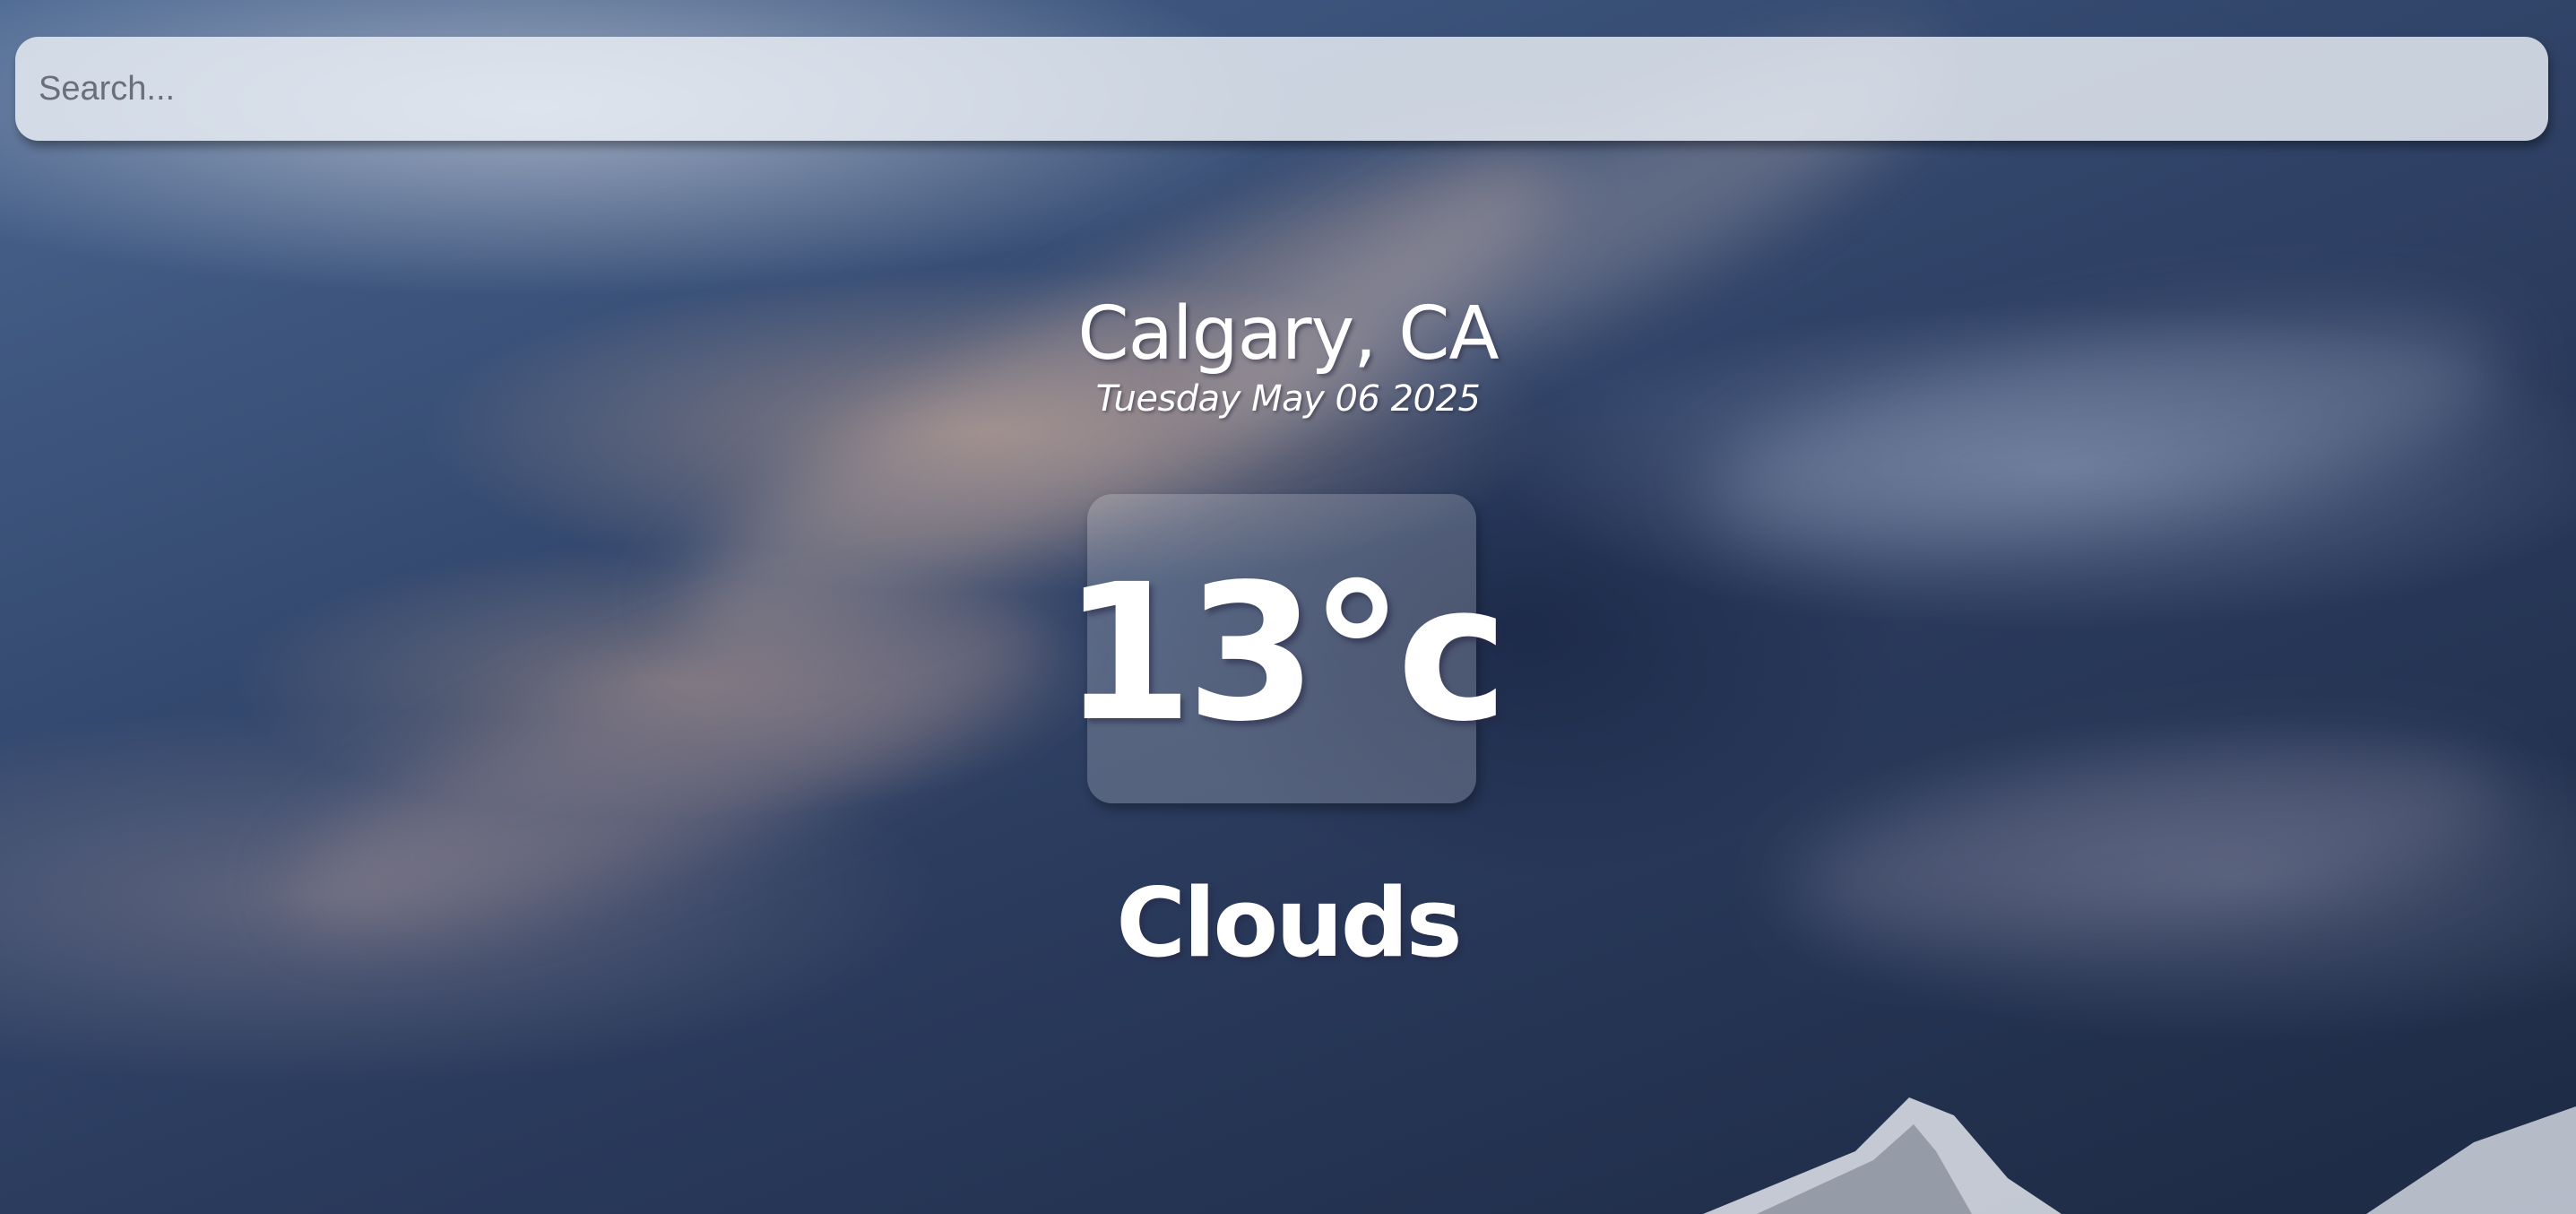 The image size is (2576, 1214). What do you see at coordinates (1285, 652) in the screenshot?
I see `temperature-value: 13°c` at bounding box center [1285, 652].